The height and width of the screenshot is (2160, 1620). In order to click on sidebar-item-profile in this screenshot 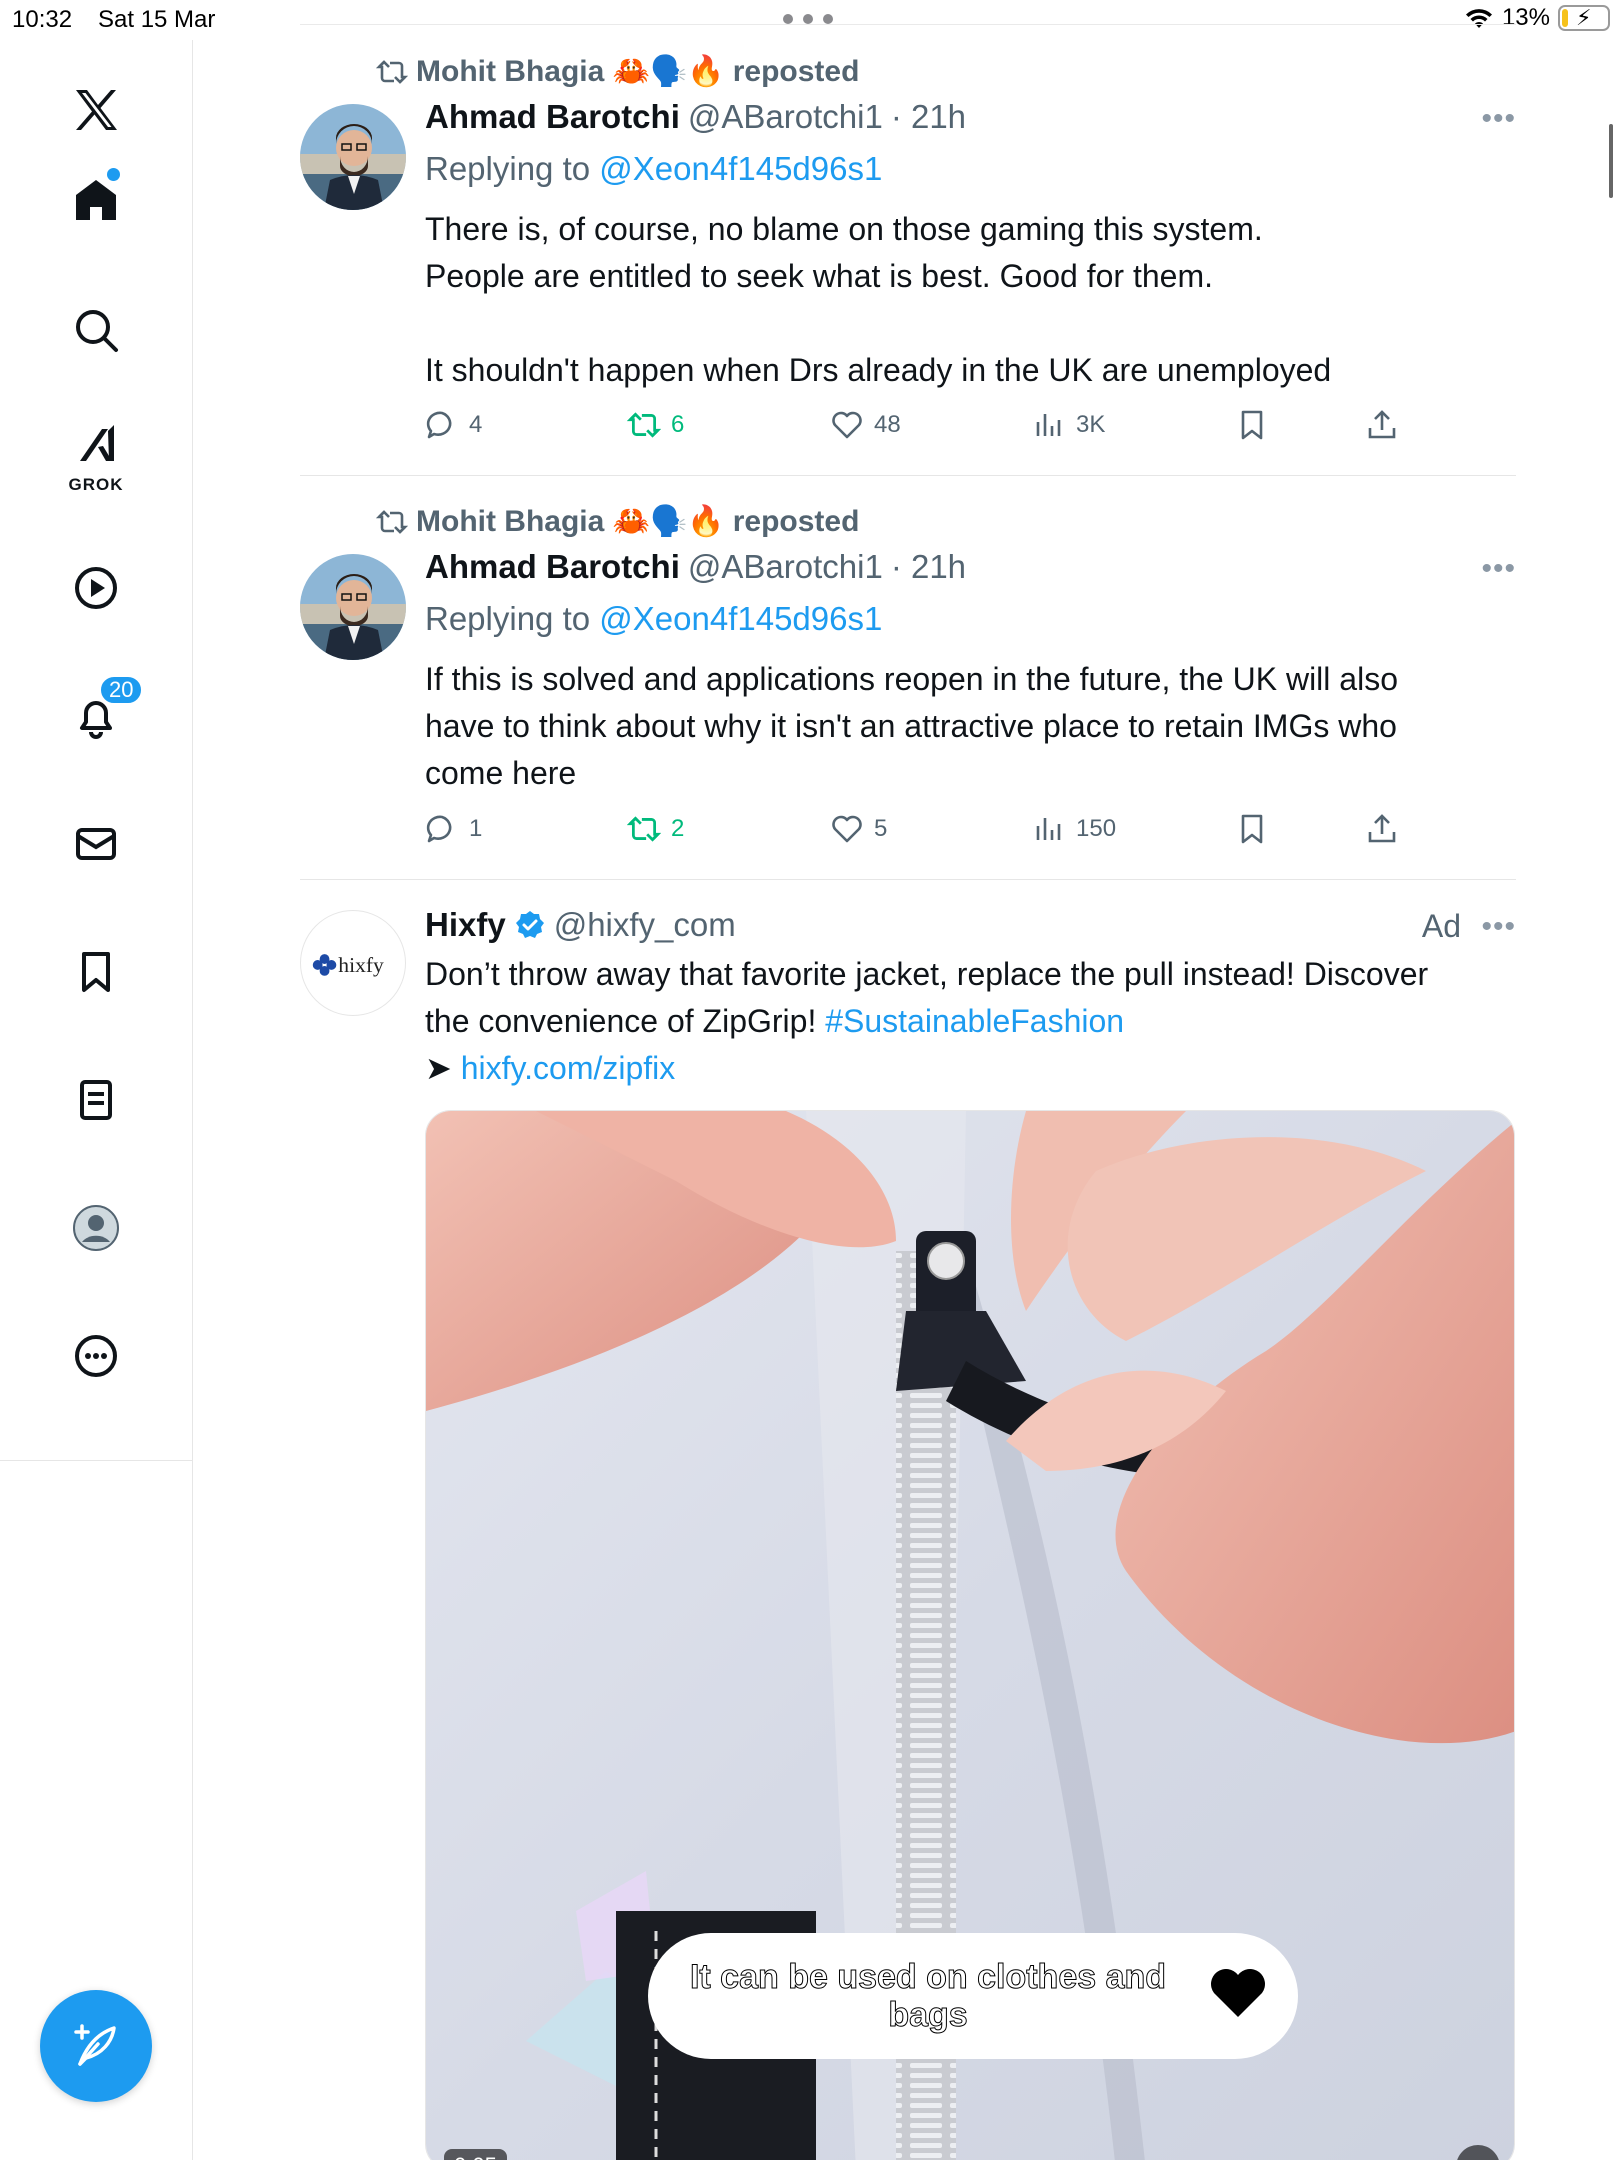, I will do `click(96, 1228)`.